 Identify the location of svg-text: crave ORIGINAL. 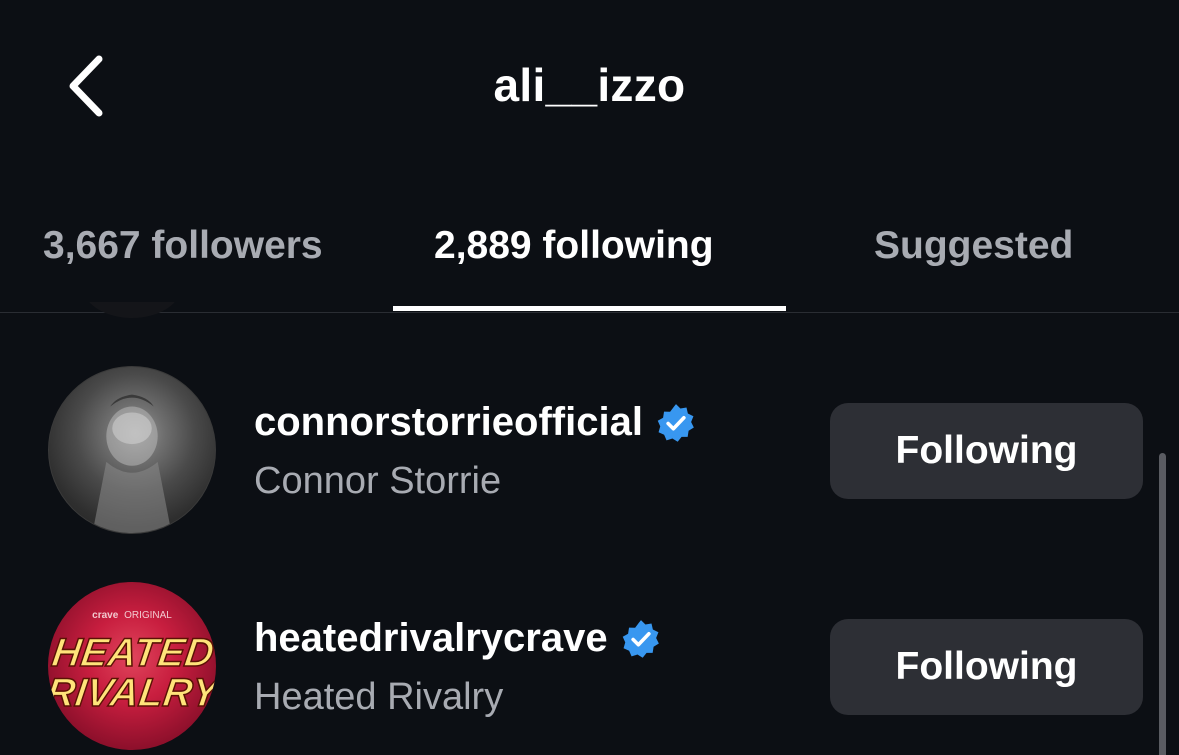
(132, 615).